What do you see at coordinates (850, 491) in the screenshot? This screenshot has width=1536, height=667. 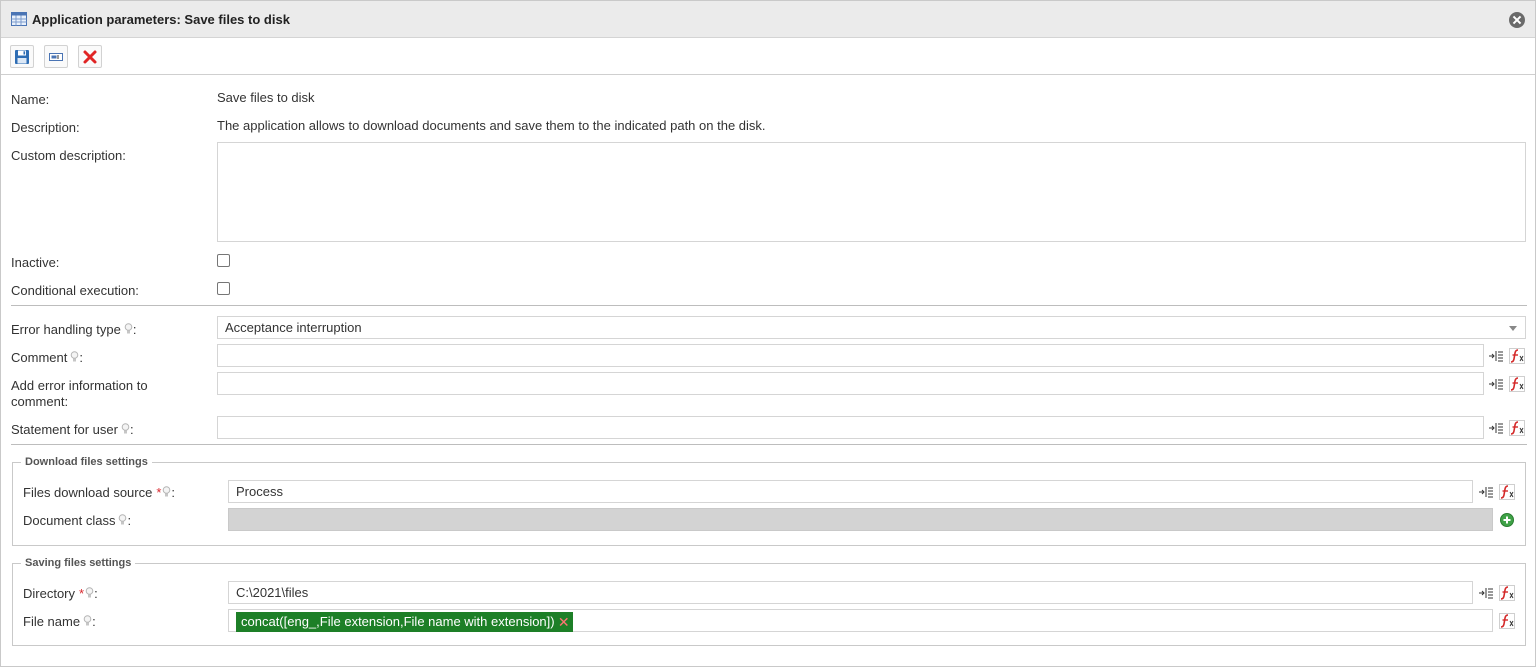 I see `files-download-source-input: Process` at bounding box center [850, 491].